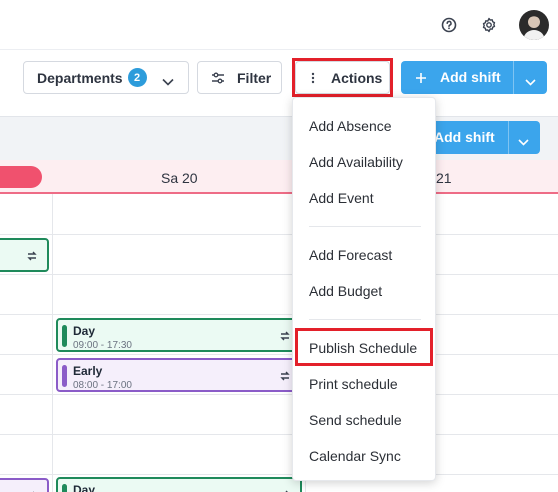 This screenshot has width=558, height=492. I want to click on plus-icon, so click(421, 79).